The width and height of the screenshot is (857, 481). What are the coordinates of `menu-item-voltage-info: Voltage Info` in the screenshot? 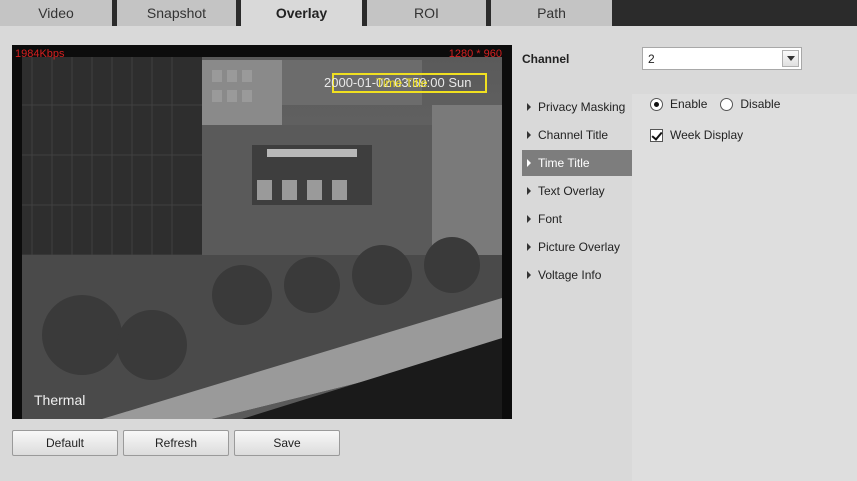 It's located at (577, 275).